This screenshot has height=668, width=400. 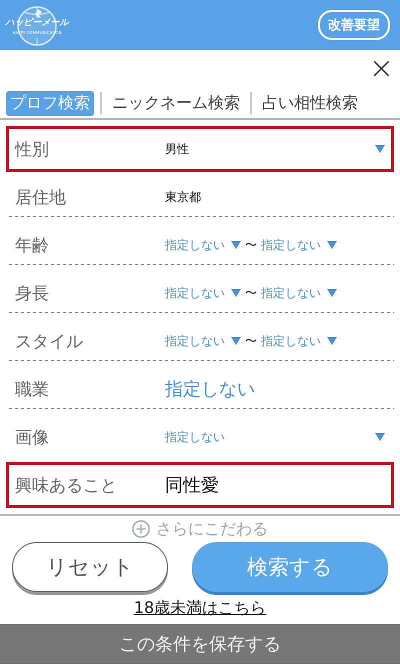 I want to click on field-label: 画像, so click(x=32, y=437).